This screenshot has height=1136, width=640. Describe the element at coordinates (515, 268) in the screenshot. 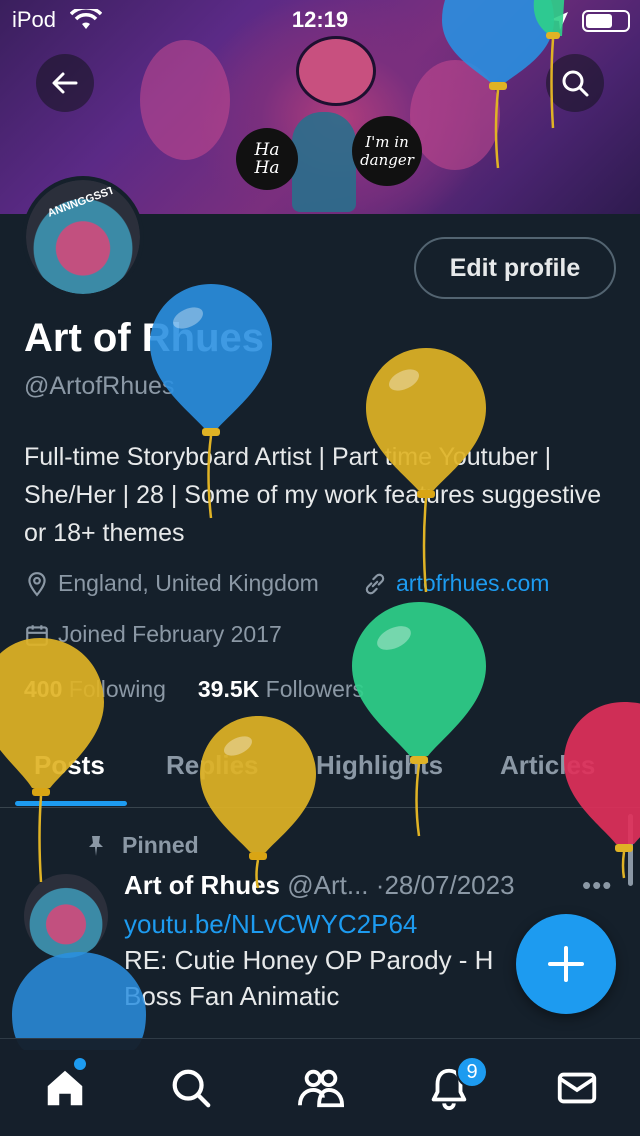

I see `edit-profile-button: Edit profile` at that location.